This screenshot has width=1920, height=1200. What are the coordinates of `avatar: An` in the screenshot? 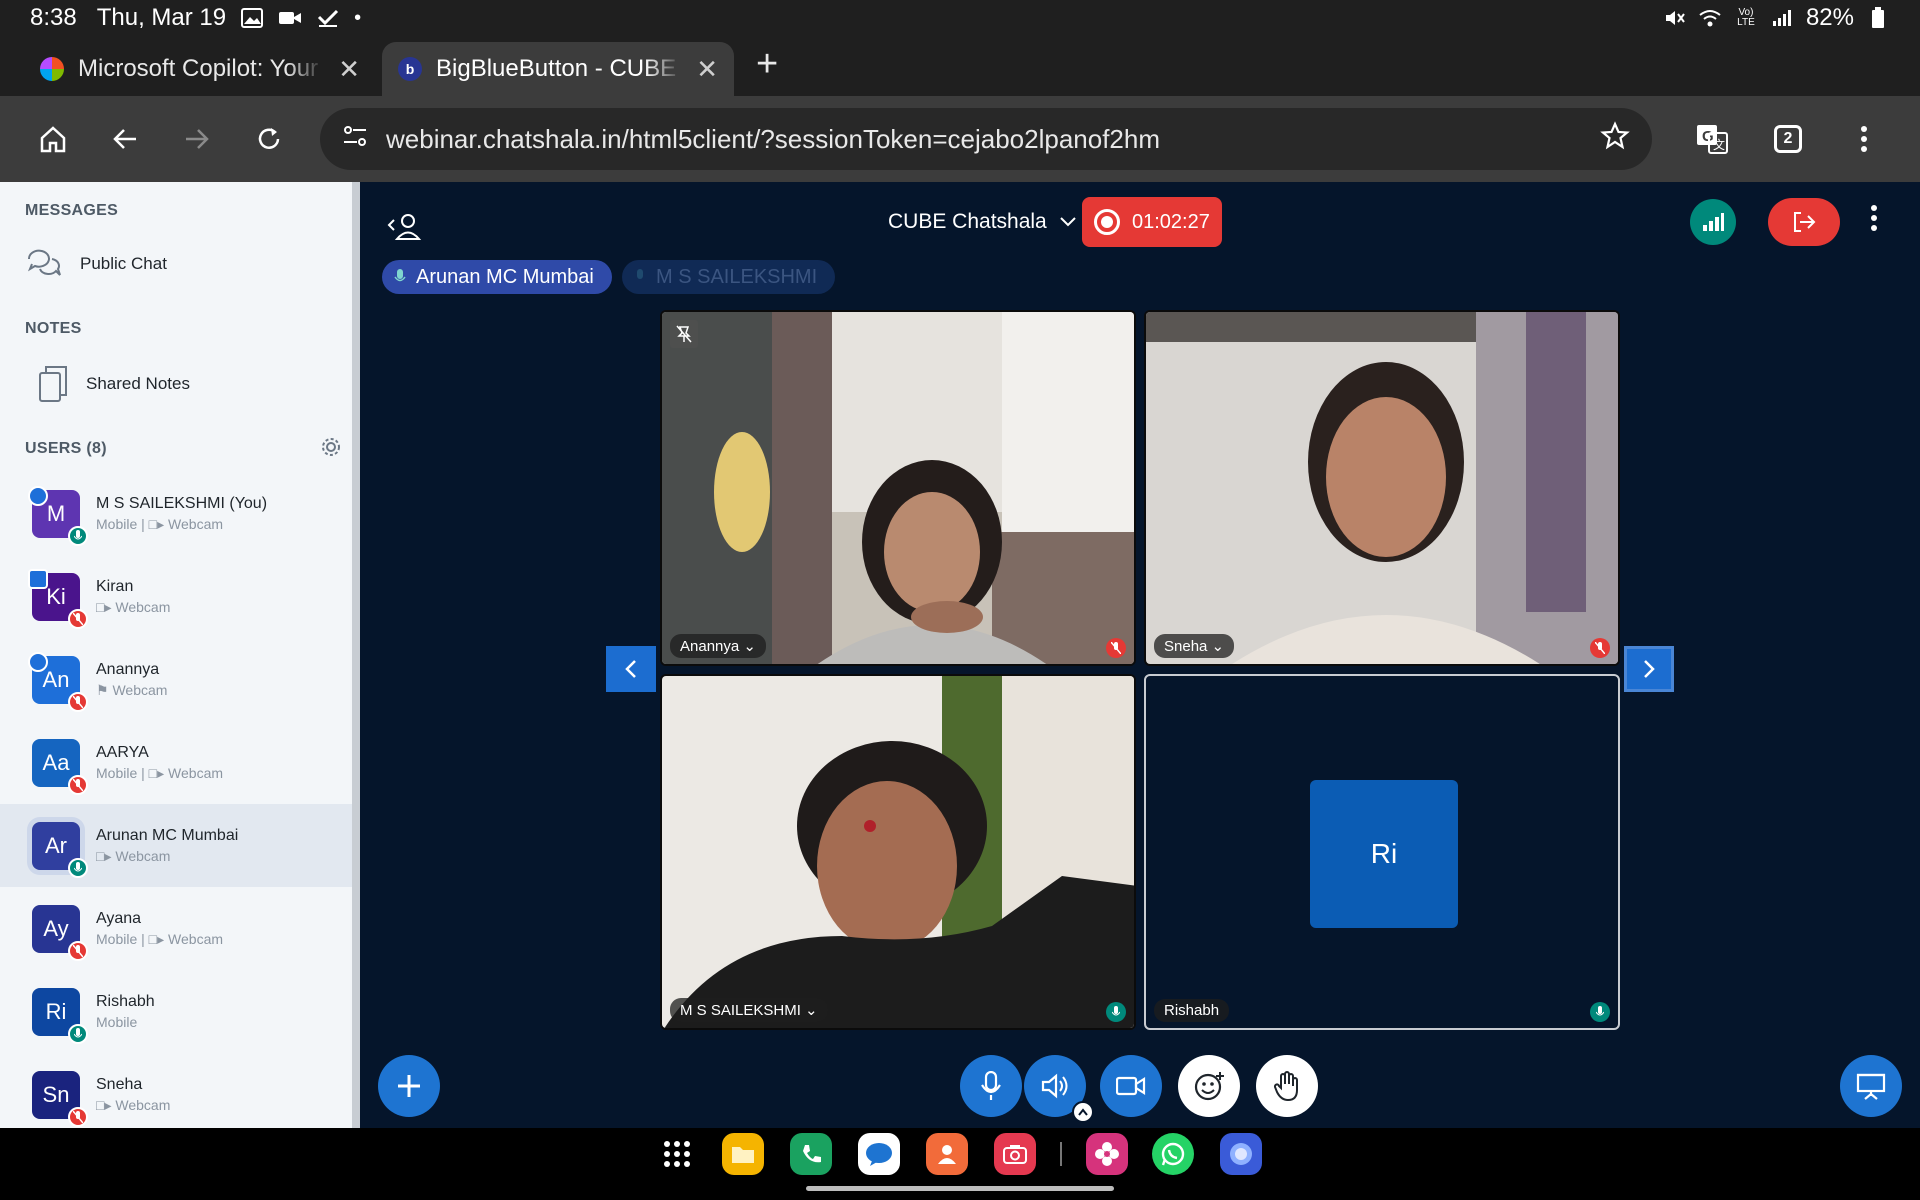 It's located at (58, 681).